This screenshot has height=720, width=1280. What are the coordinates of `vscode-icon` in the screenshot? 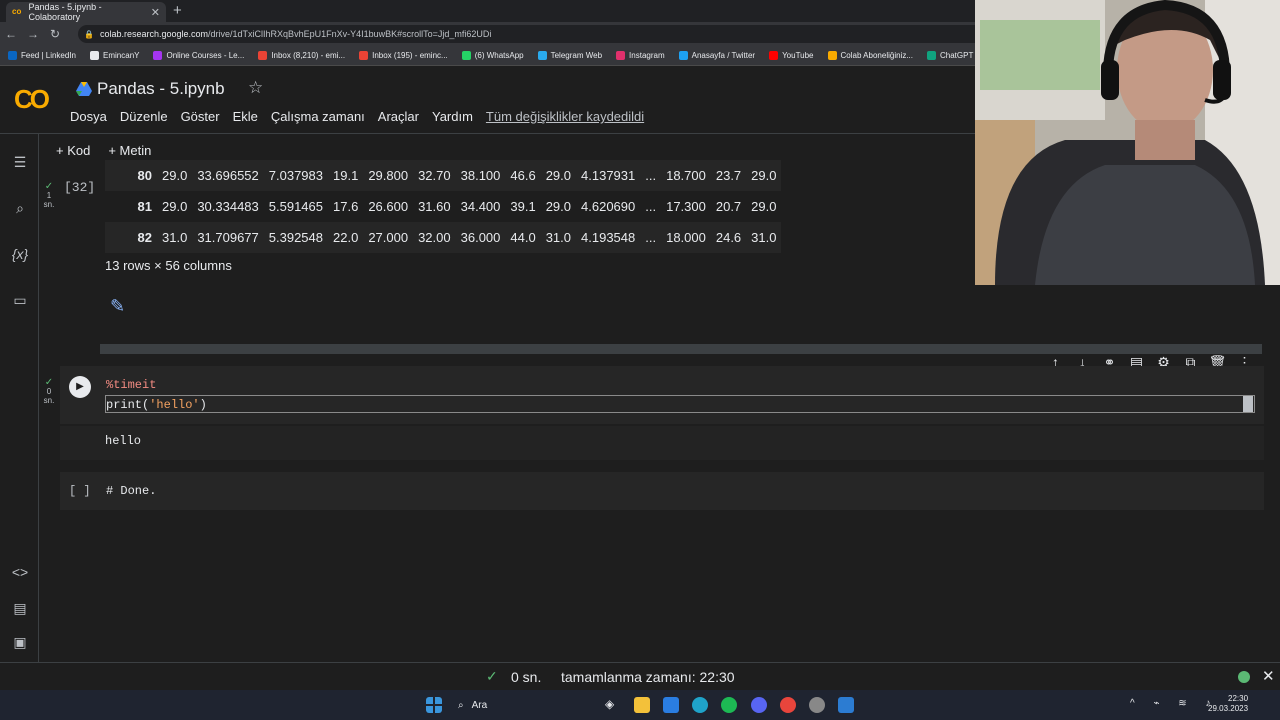 It's located at (846, 705).